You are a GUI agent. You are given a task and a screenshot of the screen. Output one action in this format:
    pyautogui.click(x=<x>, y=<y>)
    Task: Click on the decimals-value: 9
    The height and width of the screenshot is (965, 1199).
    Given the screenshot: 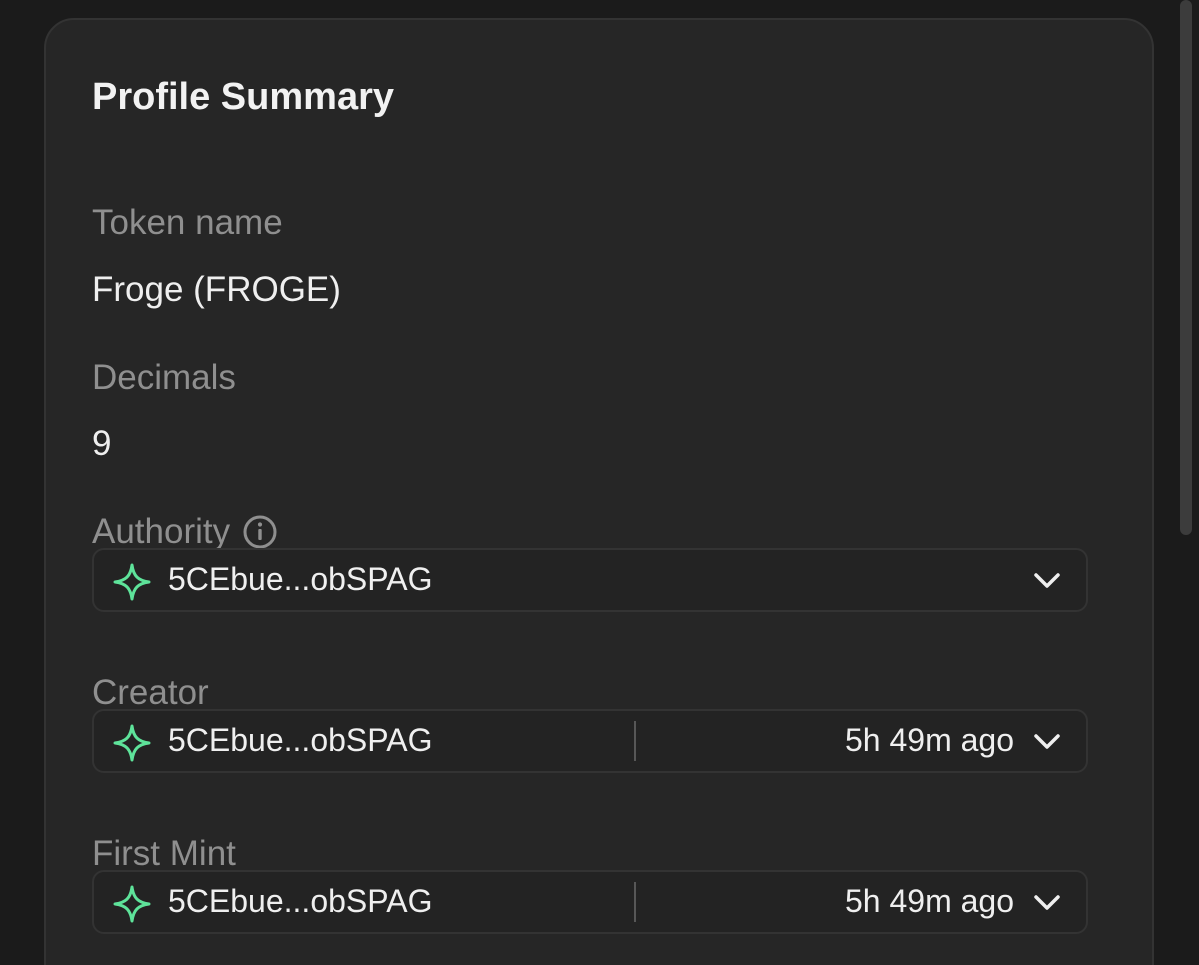 What is the action you would take?
    pyautogui.click(x=102, y=443)
    